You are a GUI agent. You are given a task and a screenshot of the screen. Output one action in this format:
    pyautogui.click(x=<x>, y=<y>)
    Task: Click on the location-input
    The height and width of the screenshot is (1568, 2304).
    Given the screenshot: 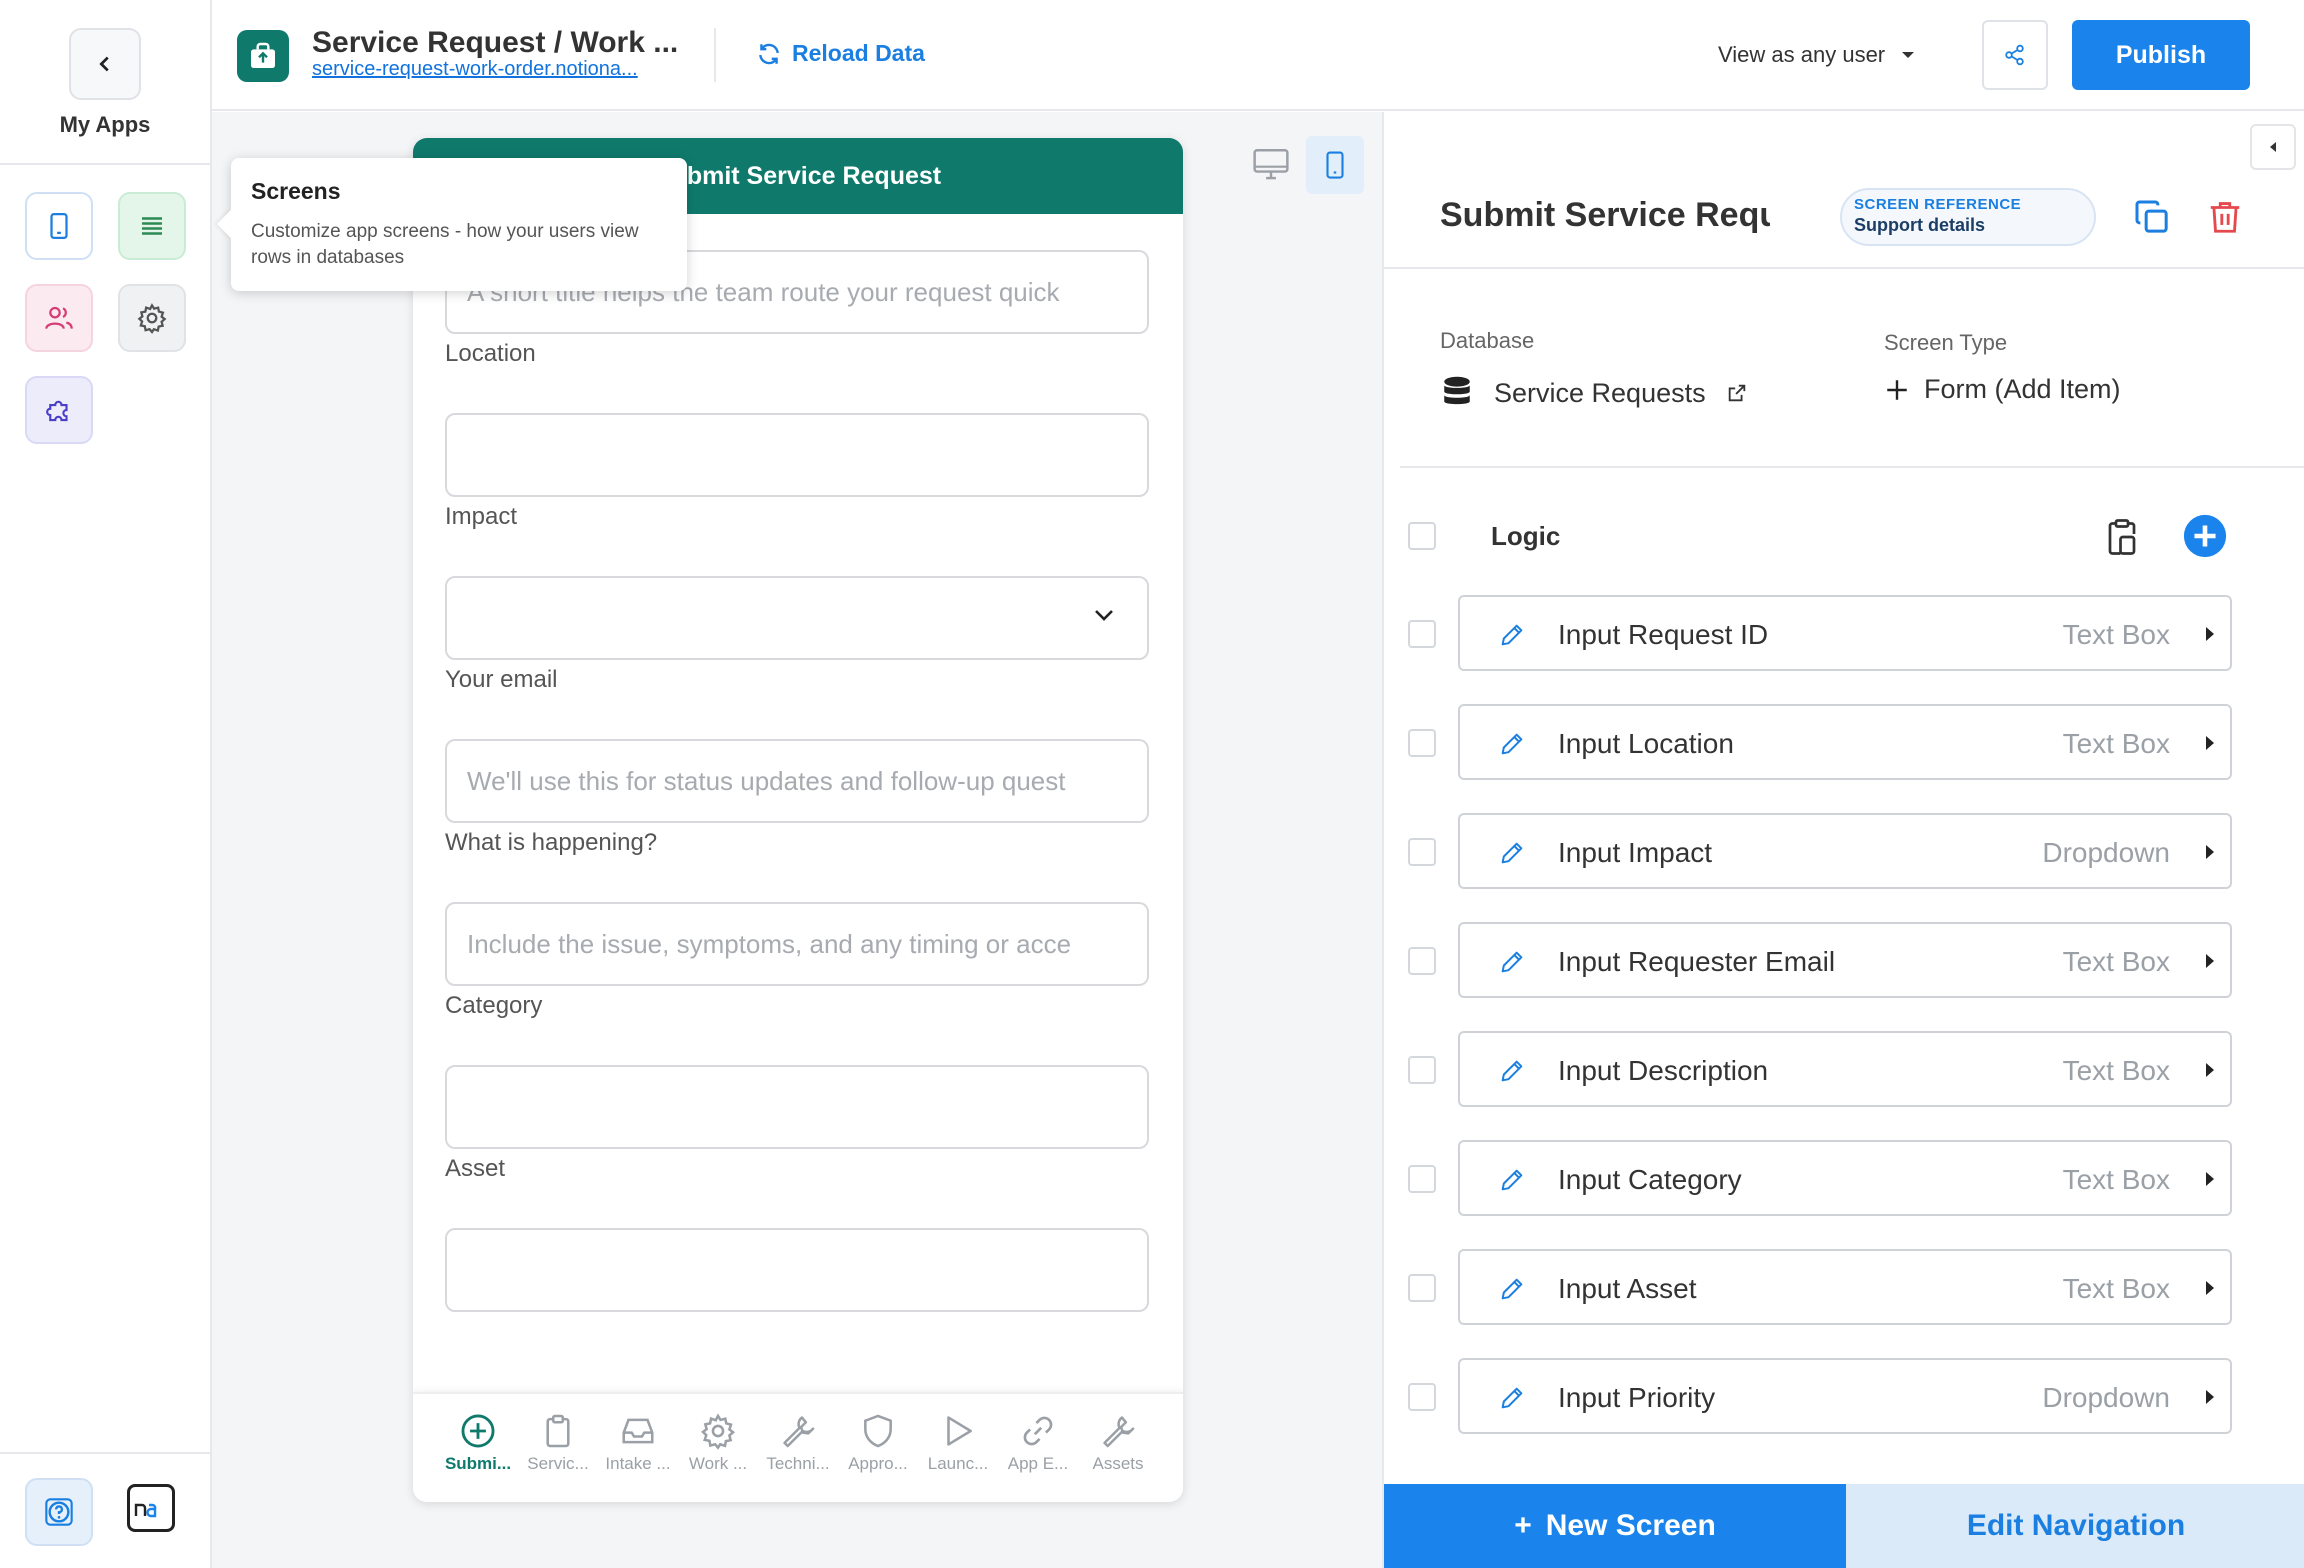 What is the action you would take?
    pyautogui.click(x=797, y=455)
    